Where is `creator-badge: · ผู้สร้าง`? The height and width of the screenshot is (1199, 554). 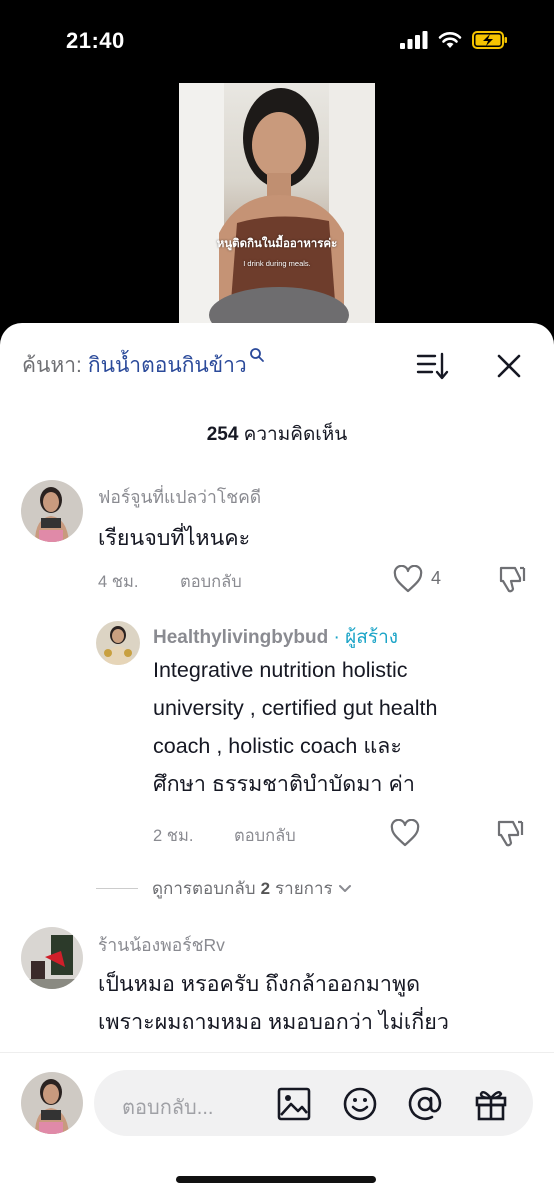 creator-badge: · ผู้สร้าง is located at coordinates (366, 637).